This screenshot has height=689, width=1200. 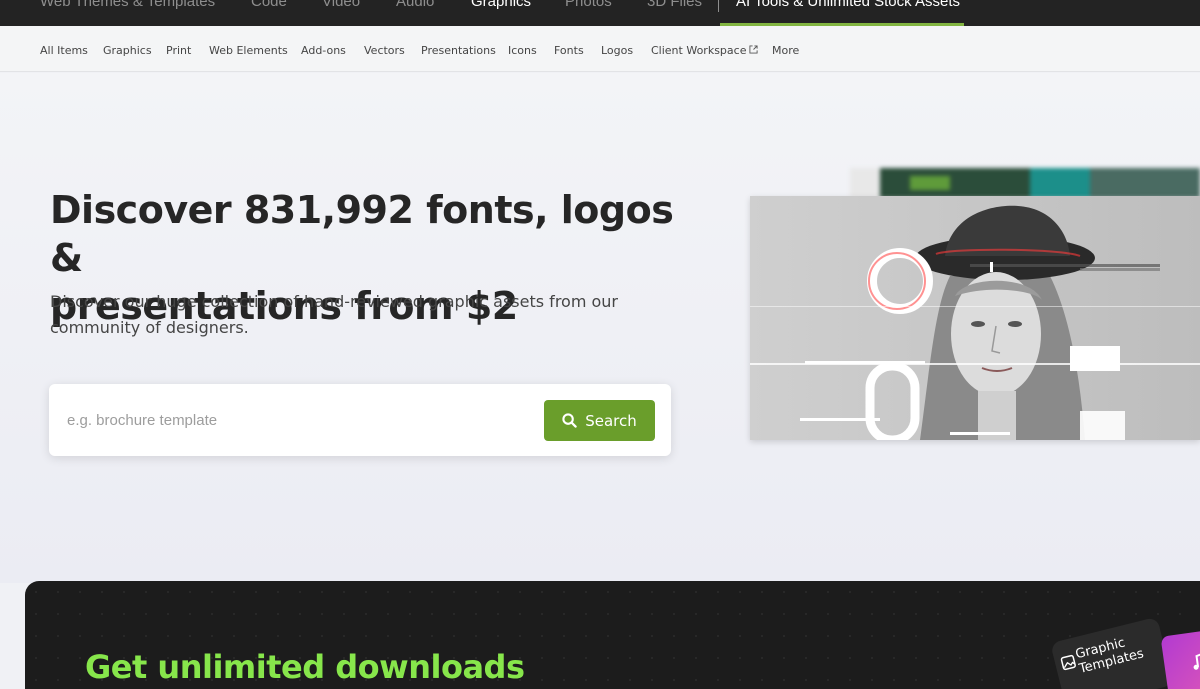 I want to click on subnav-item-client-workspace: Client Workspace, so click(x=705, y=50).